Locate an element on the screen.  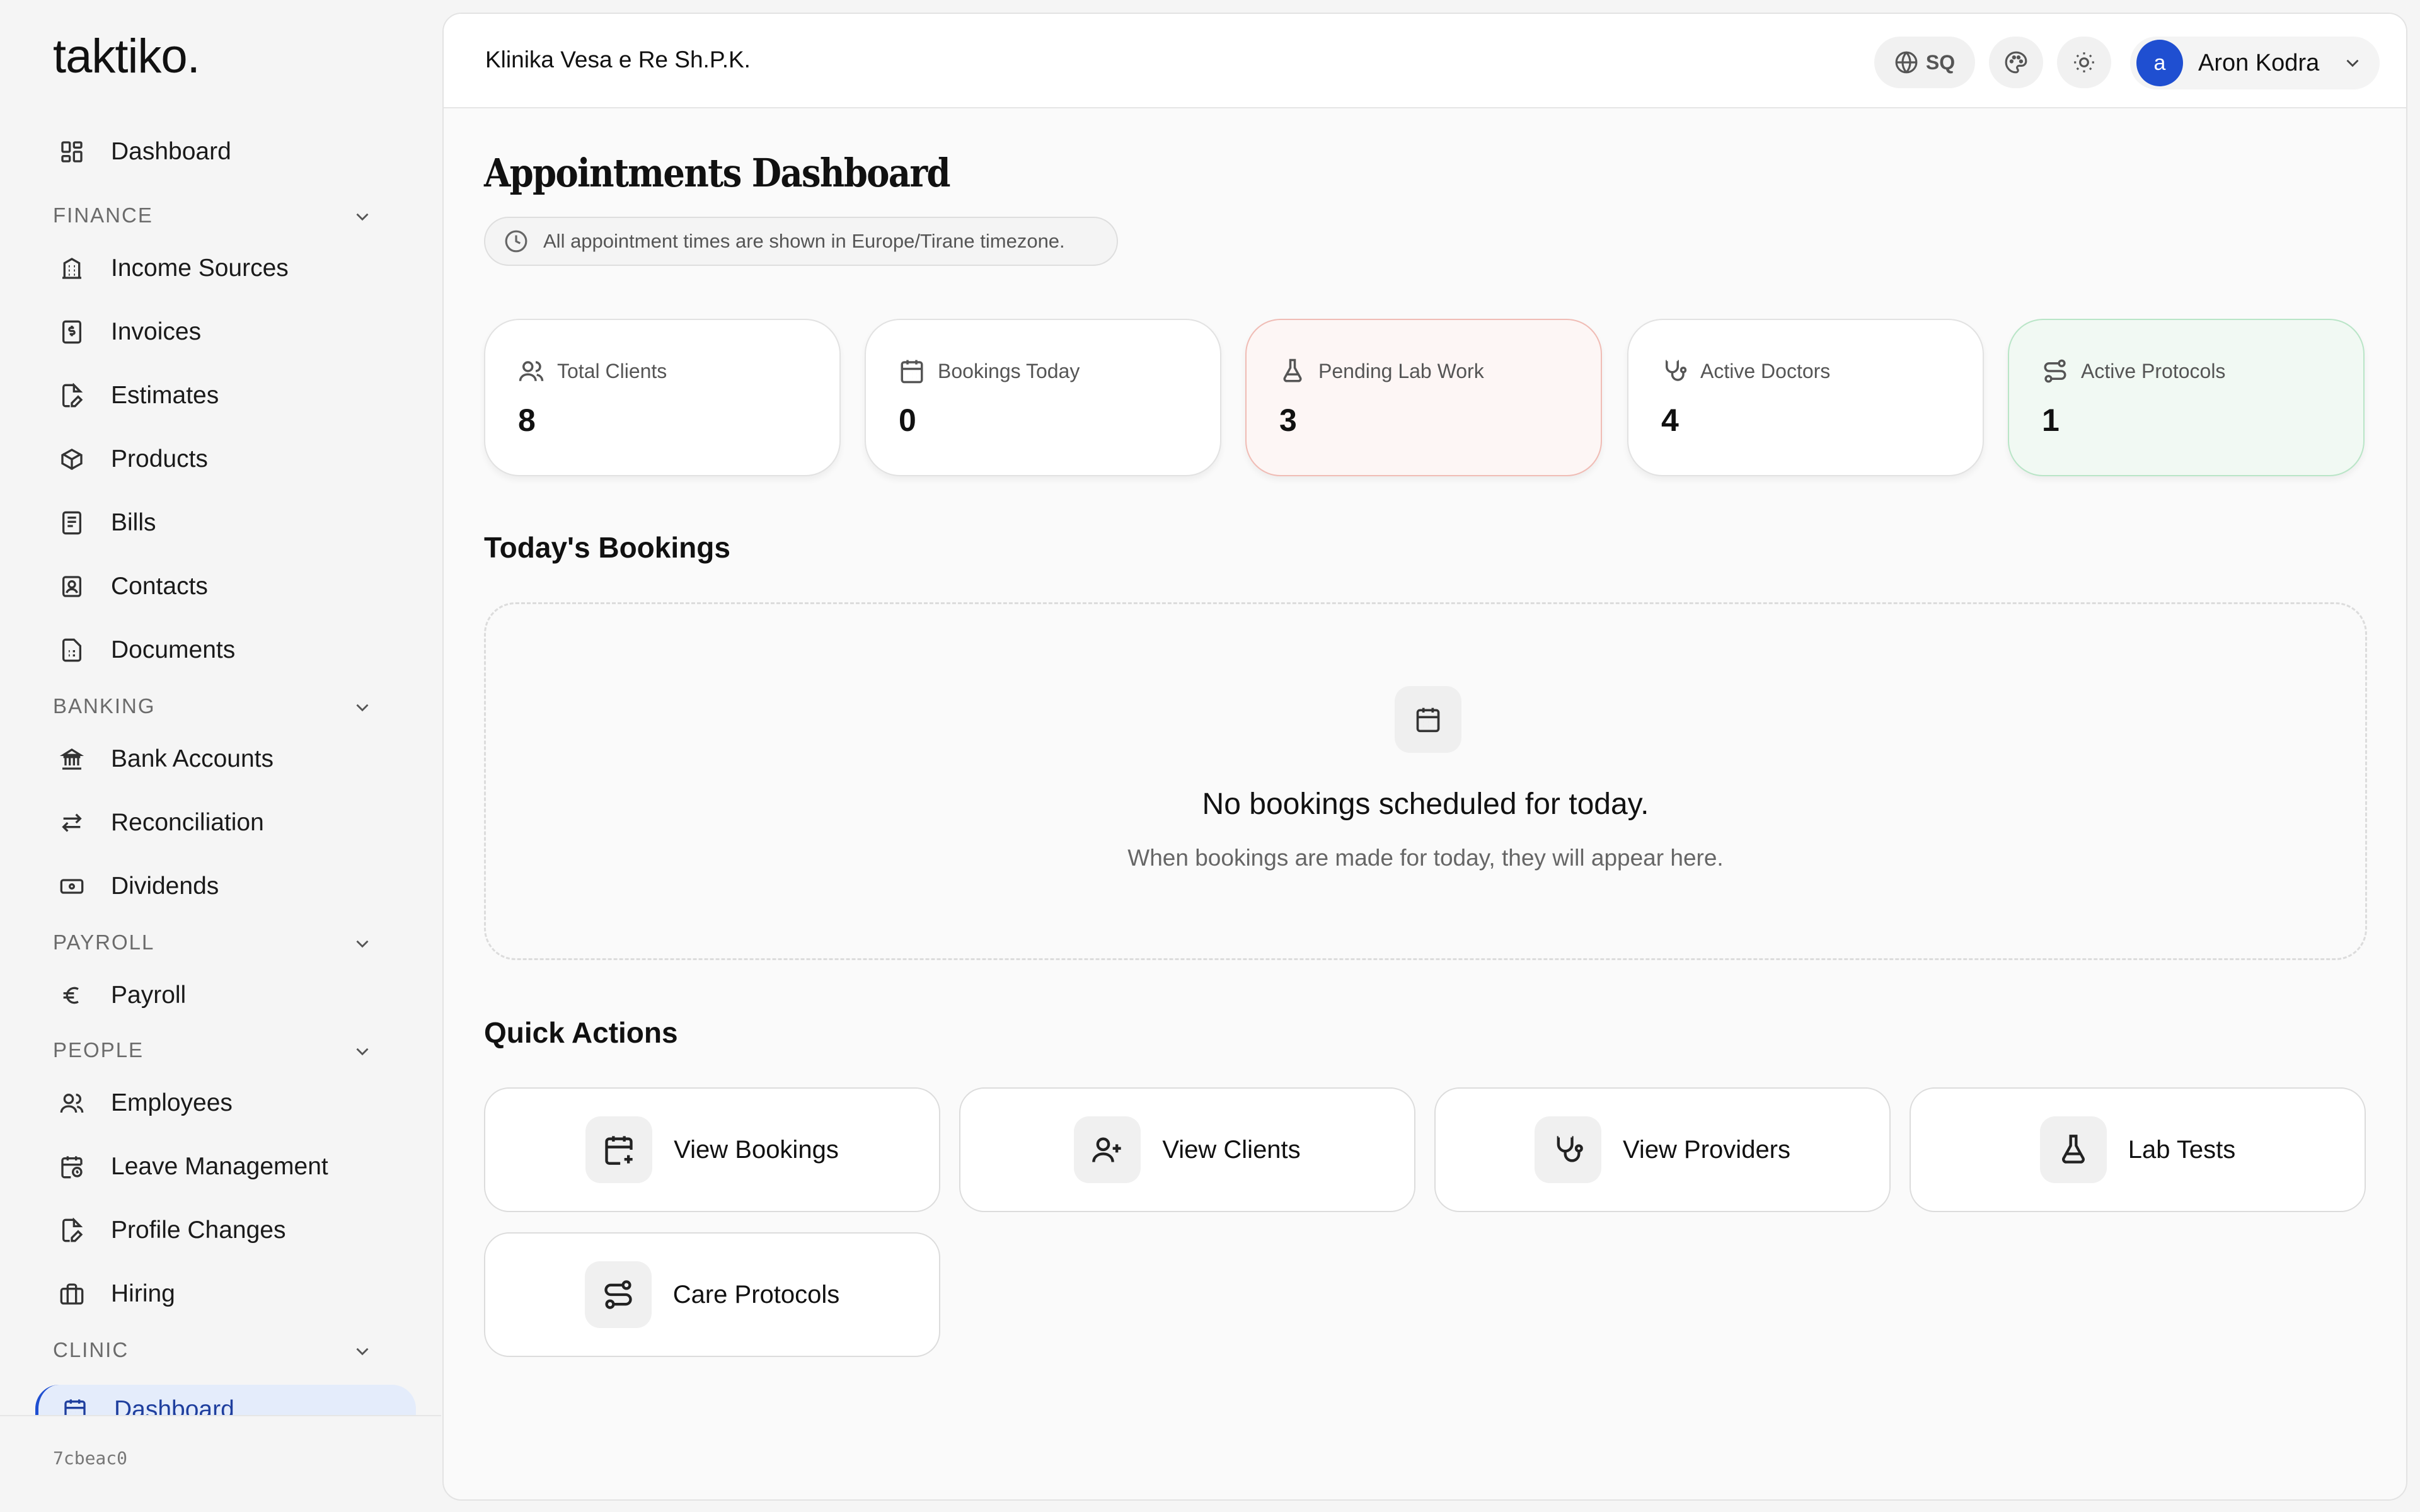
section-title-quick-actions: Quick Actions is located at coordinates (581, 1032).